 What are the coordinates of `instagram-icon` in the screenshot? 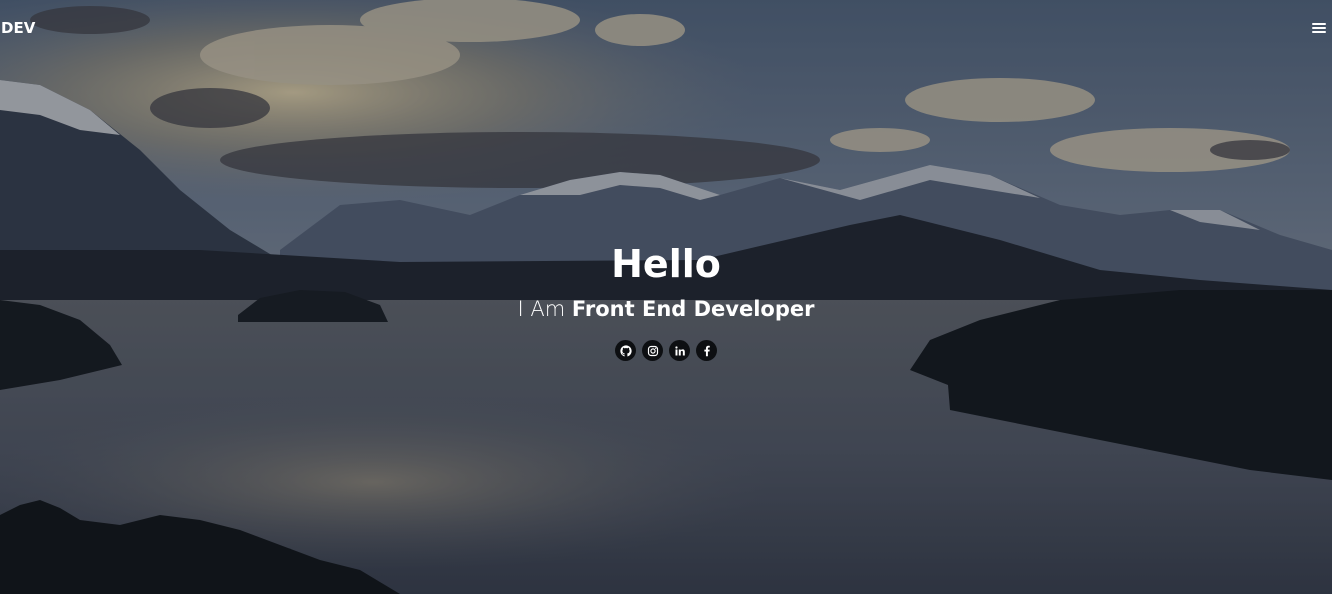 It's located at (652, 350).